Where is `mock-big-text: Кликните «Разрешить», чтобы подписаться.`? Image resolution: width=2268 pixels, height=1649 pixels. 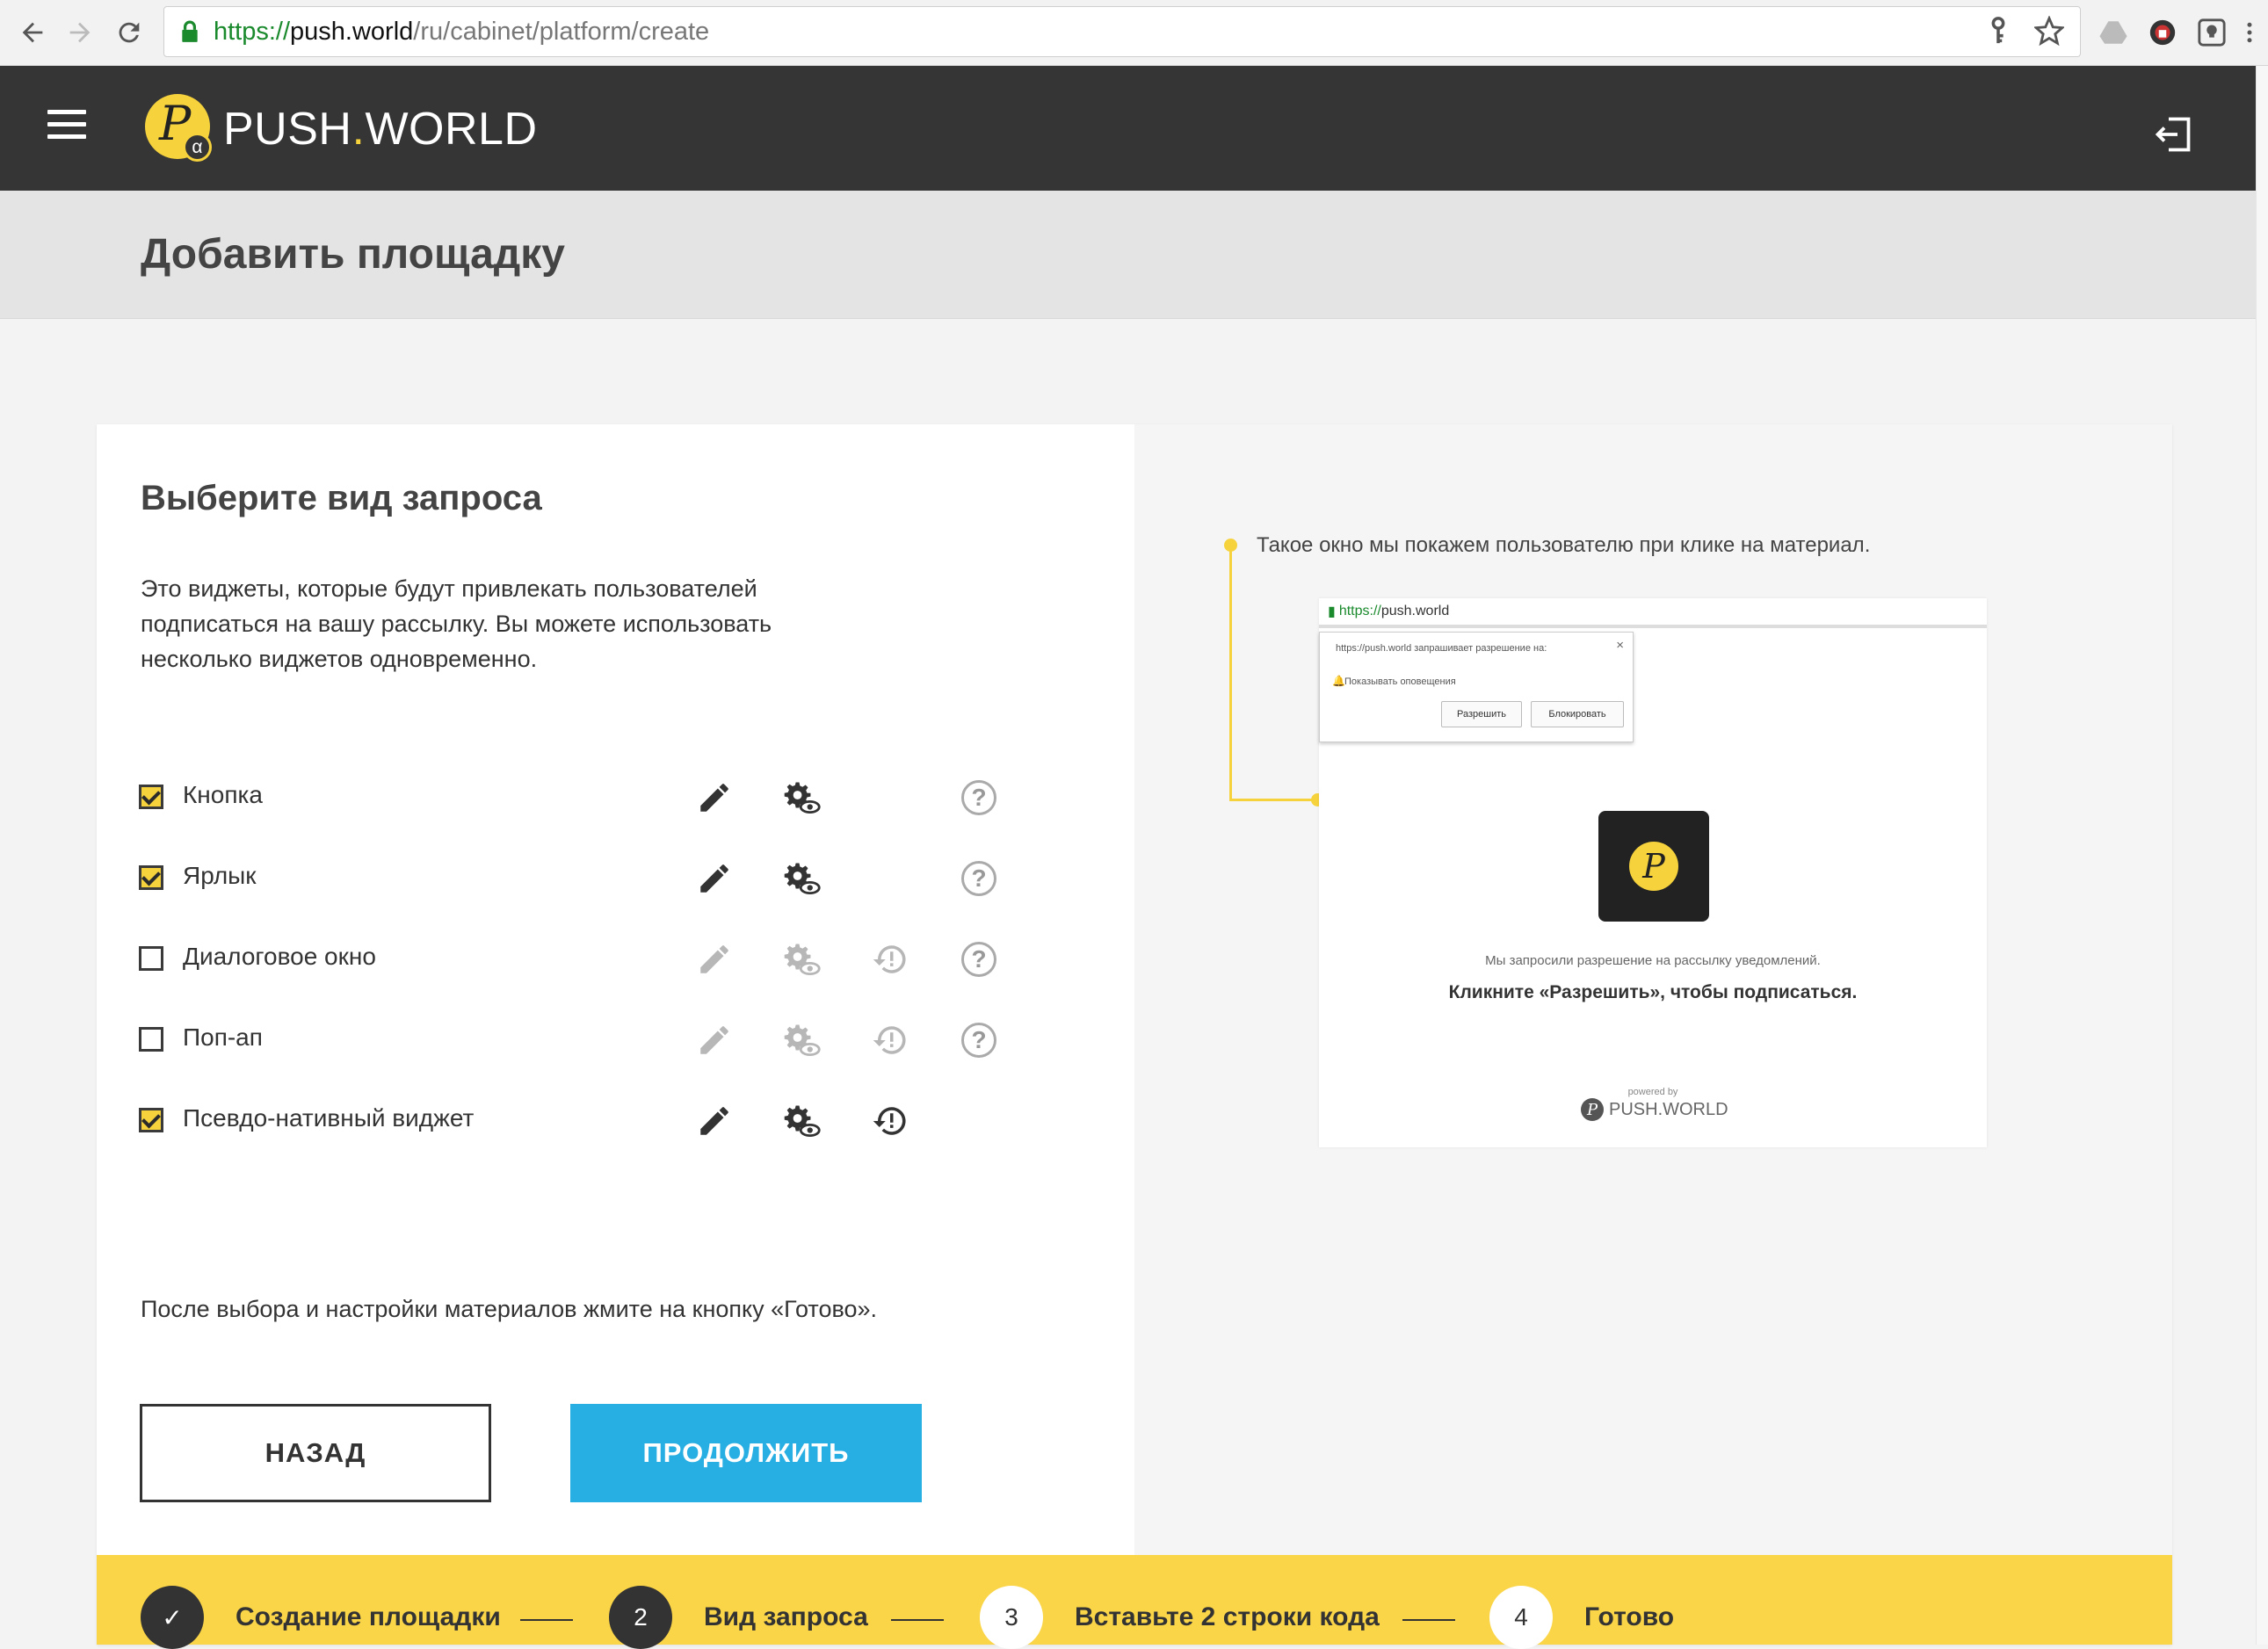 mock-big-text: Кликните «Разрешить», чтобы подписаться. is located at coordinates (1653, 992).